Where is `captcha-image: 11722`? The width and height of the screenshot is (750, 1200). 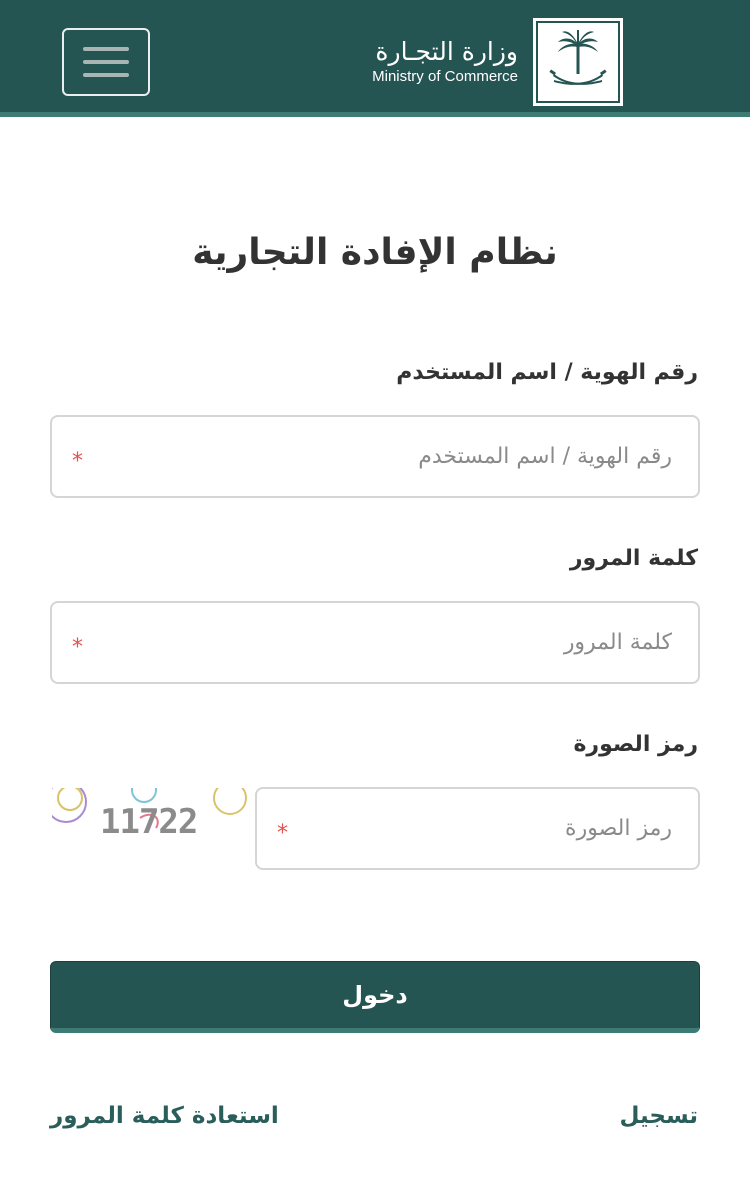
captcha-image: 11722 is located at coordinates (150, 818).